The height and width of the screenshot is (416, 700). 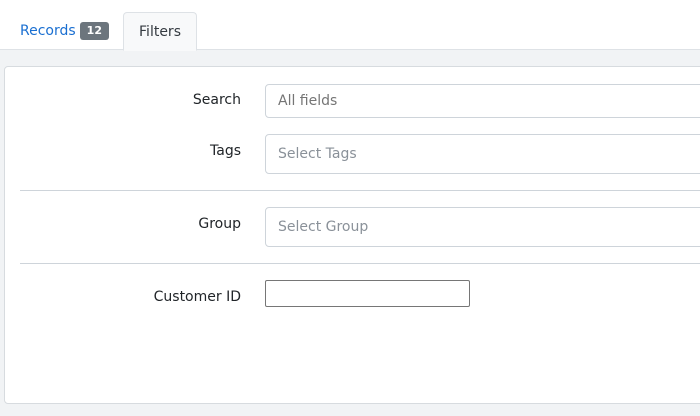 I want to click on group-select: Select Group, so click(x=482, y=227).